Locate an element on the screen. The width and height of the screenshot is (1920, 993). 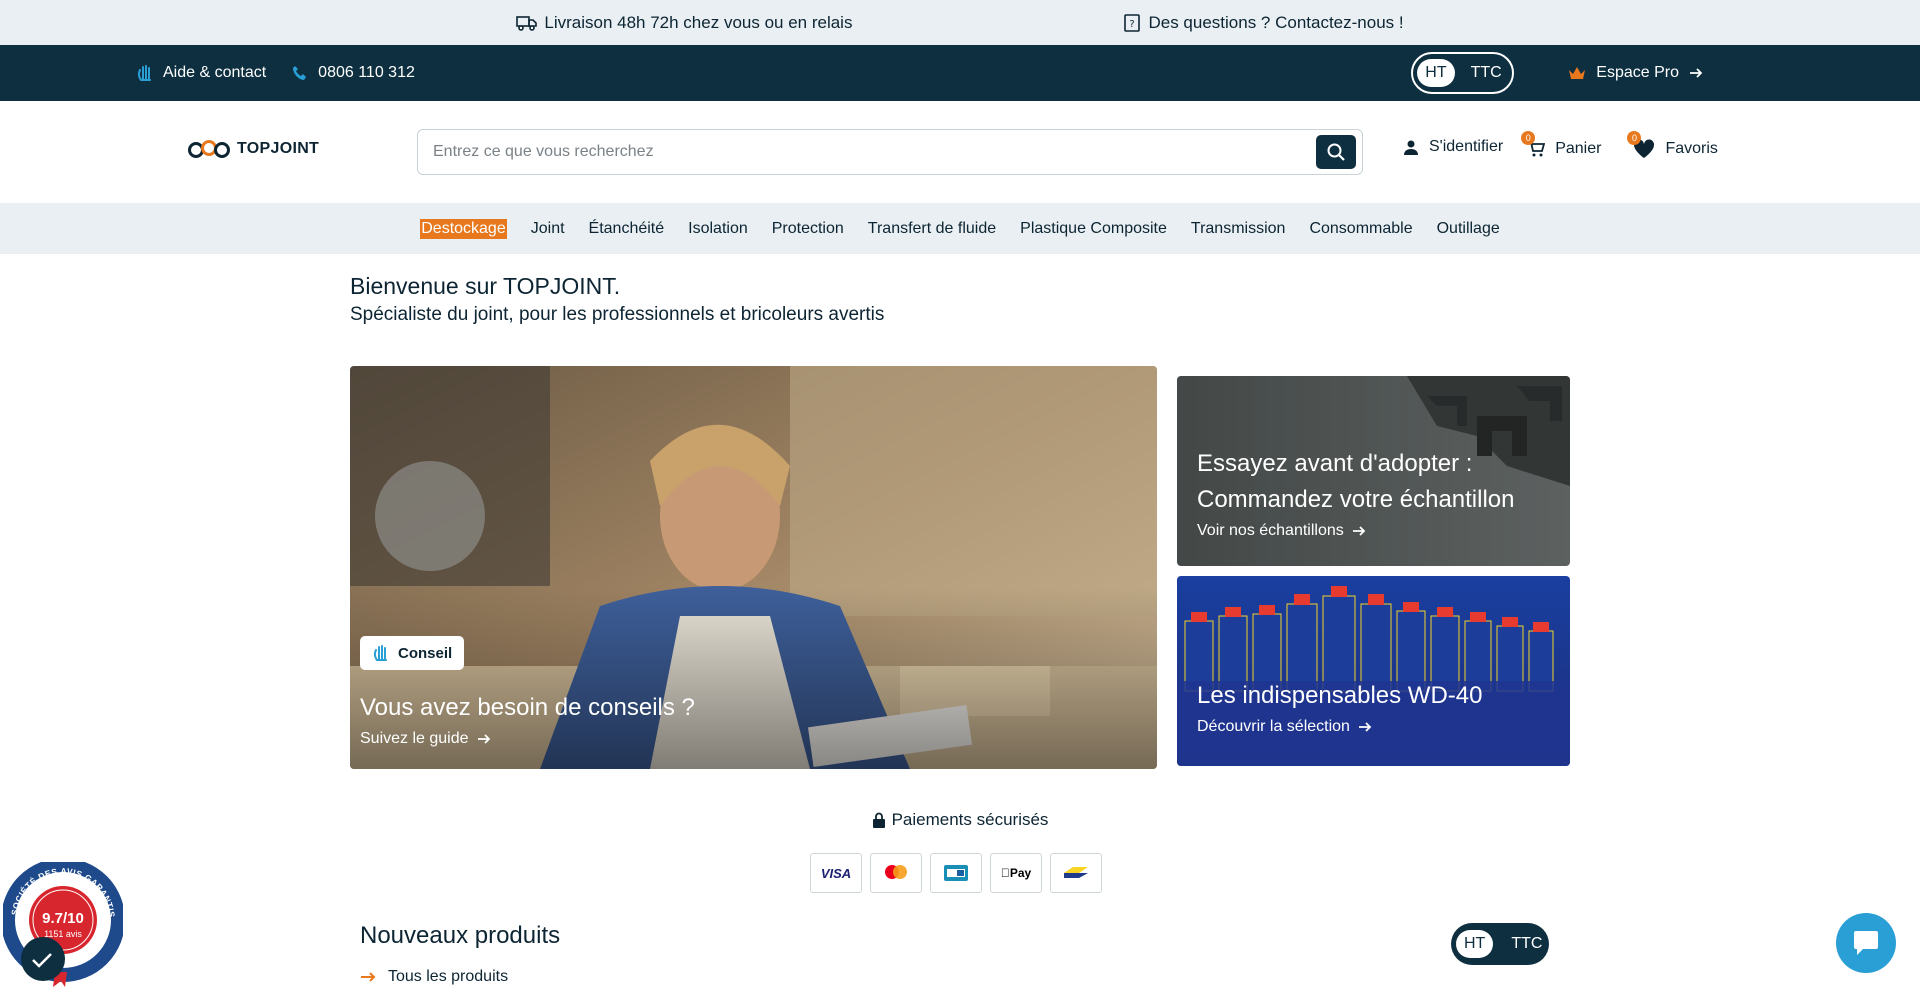
delivery-info: Livraison 48h 72h chez vous ou en relais is located at coordinates (684, 23).